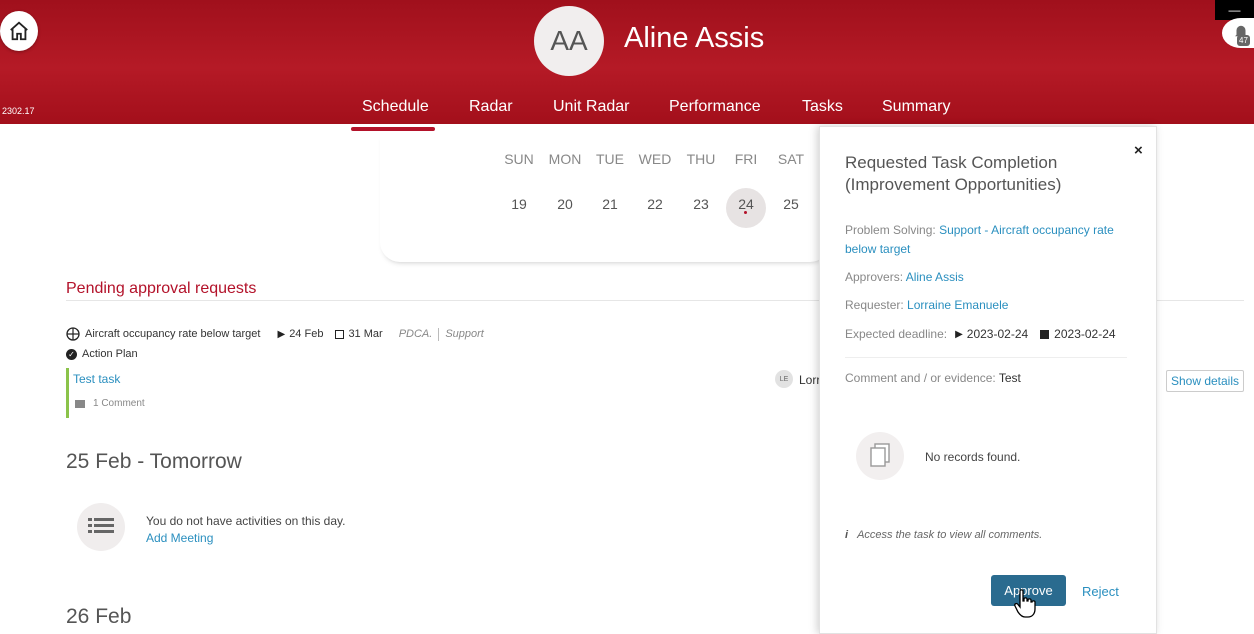  I want to click on tab-radar: Radar, so click(491, 107).